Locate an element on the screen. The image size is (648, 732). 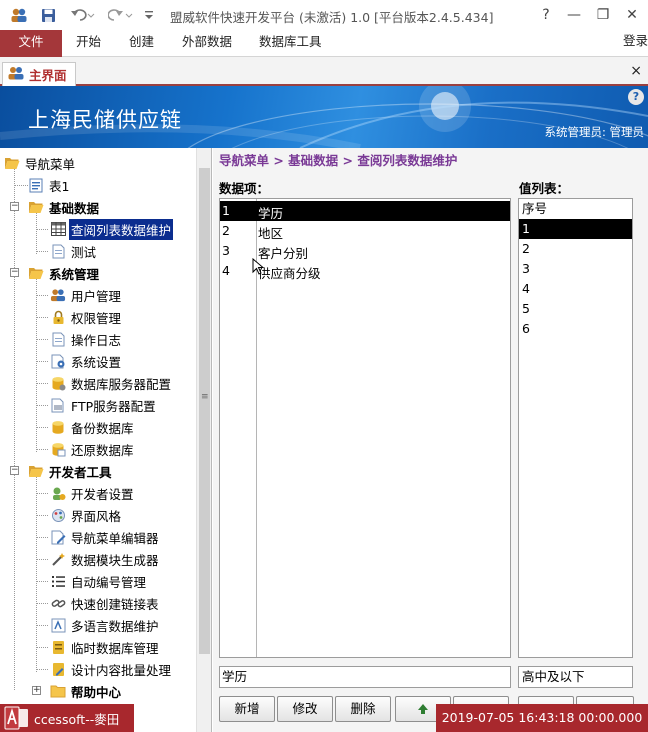
help-button: ? is located at coordinates (546, 15).